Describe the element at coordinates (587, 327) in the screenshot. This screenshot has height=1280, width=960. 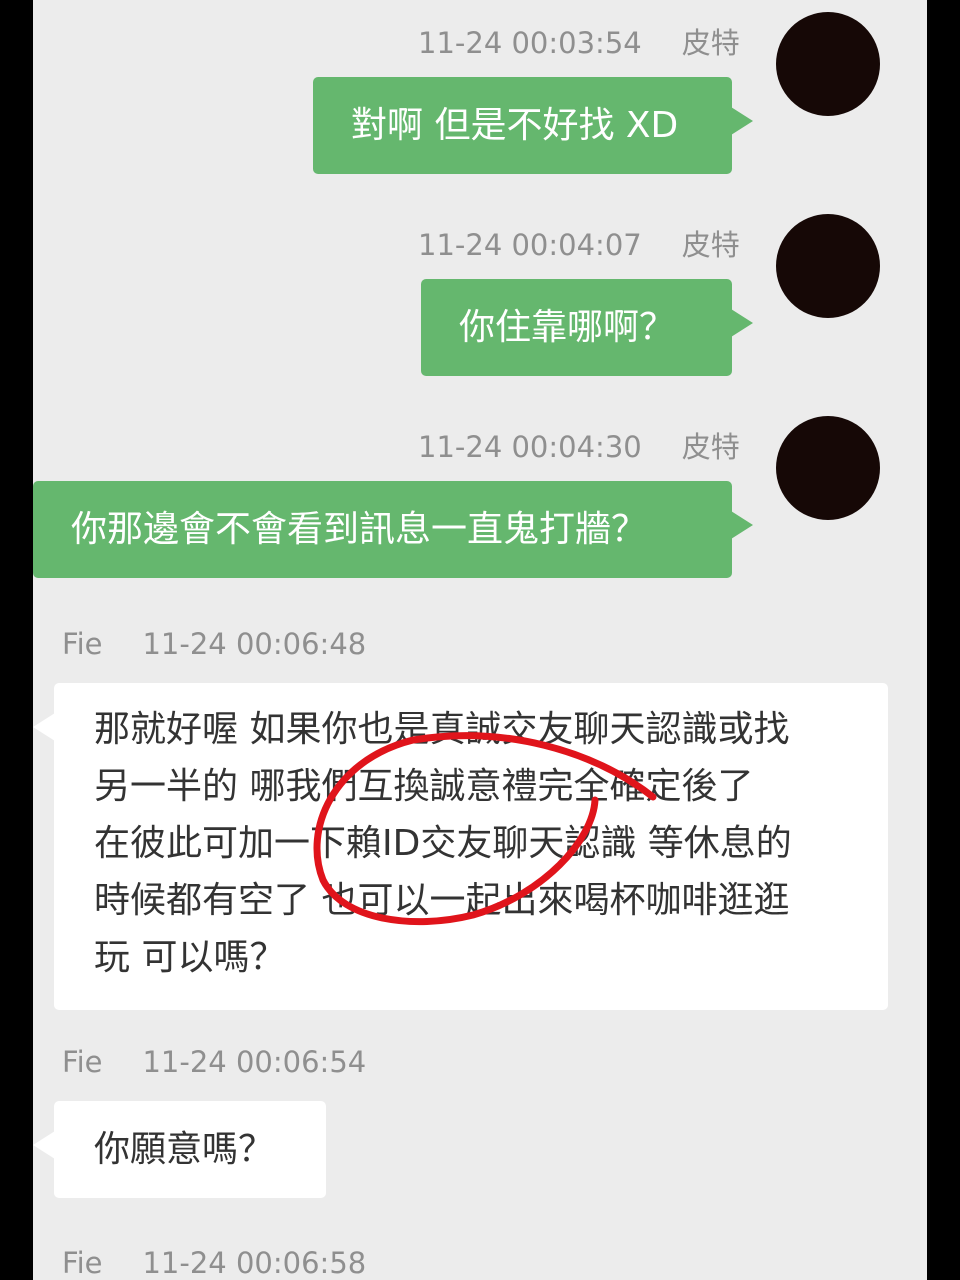
I see `message-bubble-outgoing: 你住靠哪啊？` at that location.